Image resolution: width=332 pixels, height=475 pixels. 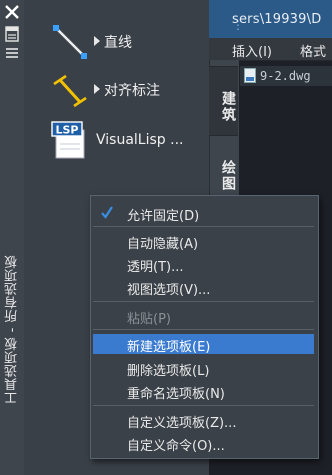 I want to click on menu-item-label: 重命名选项板(N), so click(x=176, y=394).